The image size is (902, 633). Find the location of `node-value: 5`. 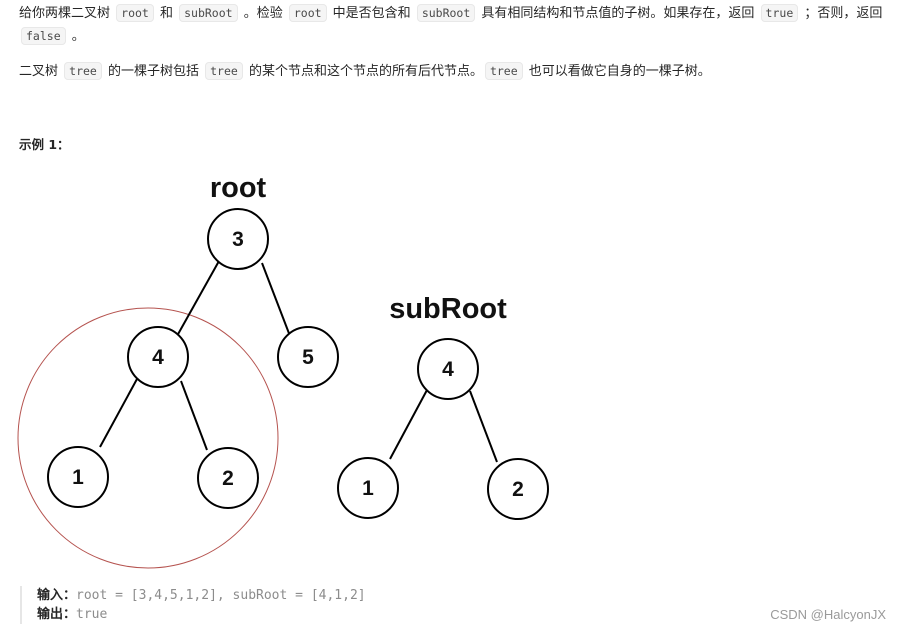

node-value: 5 is located at coordinates (308, 357).